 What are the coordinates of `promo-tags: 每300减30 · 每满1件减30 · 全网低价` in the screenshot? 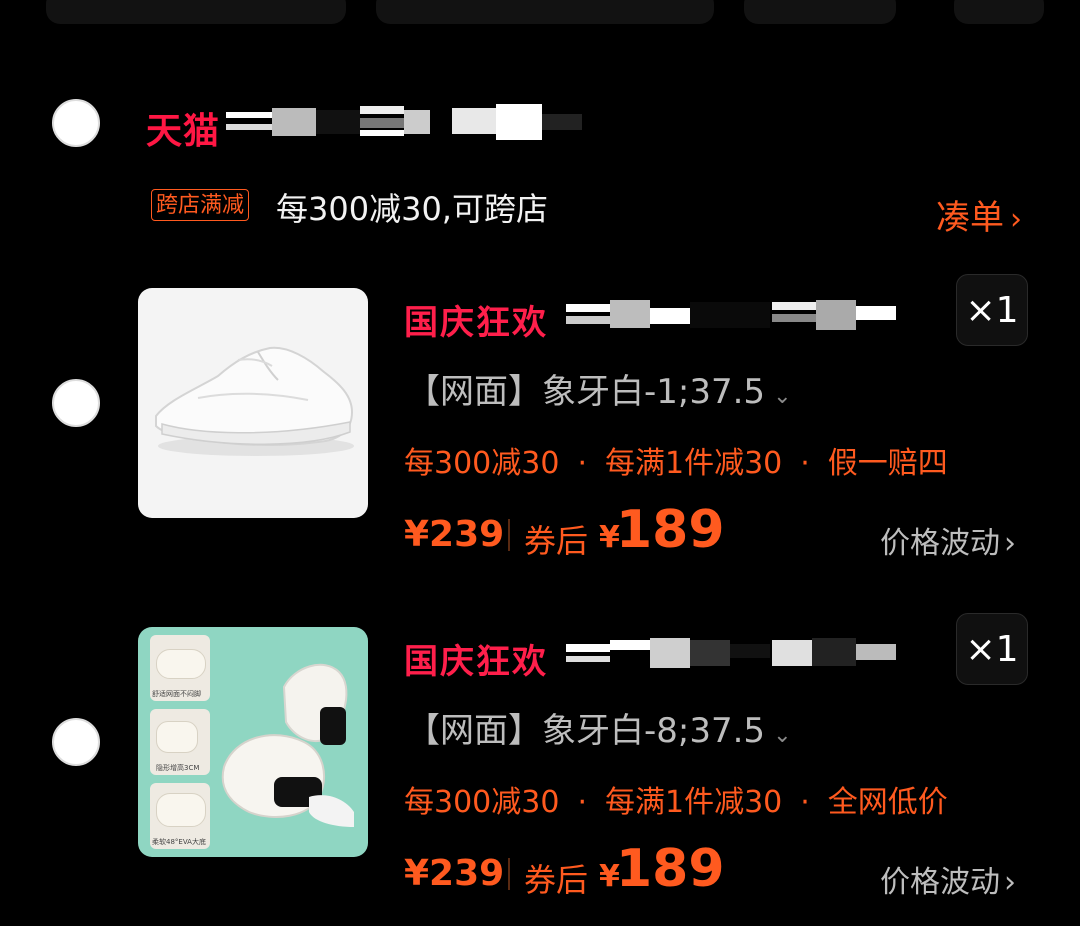 It's located at (676, 802).